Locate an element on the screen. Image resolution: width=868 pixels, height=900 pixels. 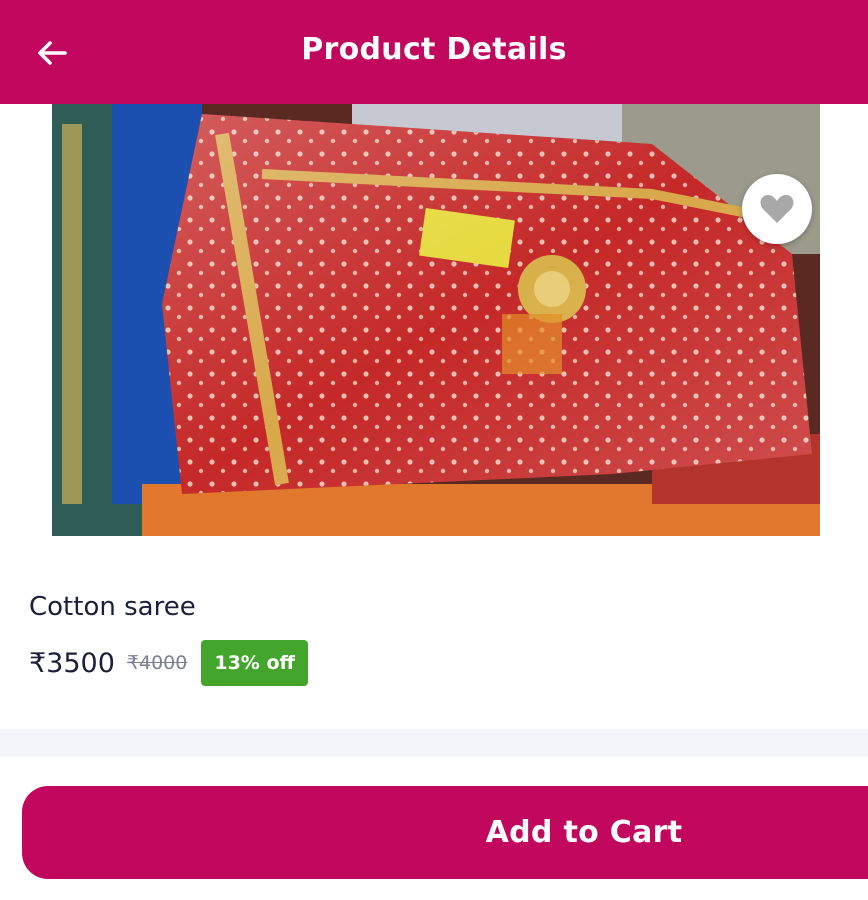
price-row: ₹3500 ₹4000 13% off is located at coordinates (168, 663).